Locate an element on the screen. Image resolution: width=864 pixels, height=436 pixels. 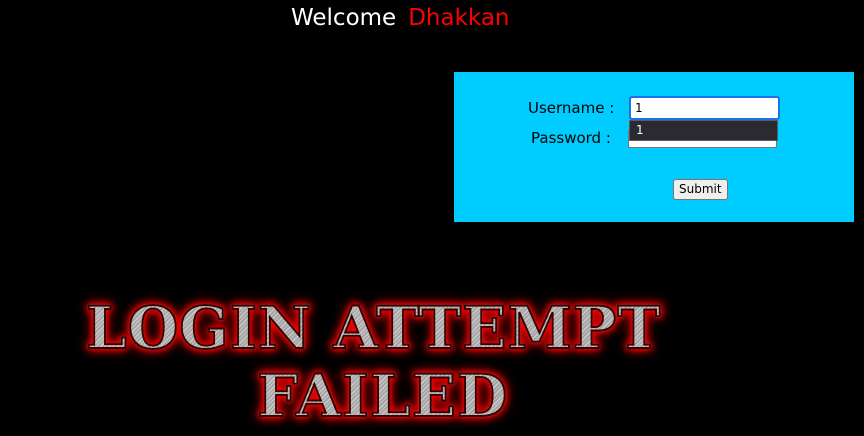
username-input is located at coordinates (704, 108).